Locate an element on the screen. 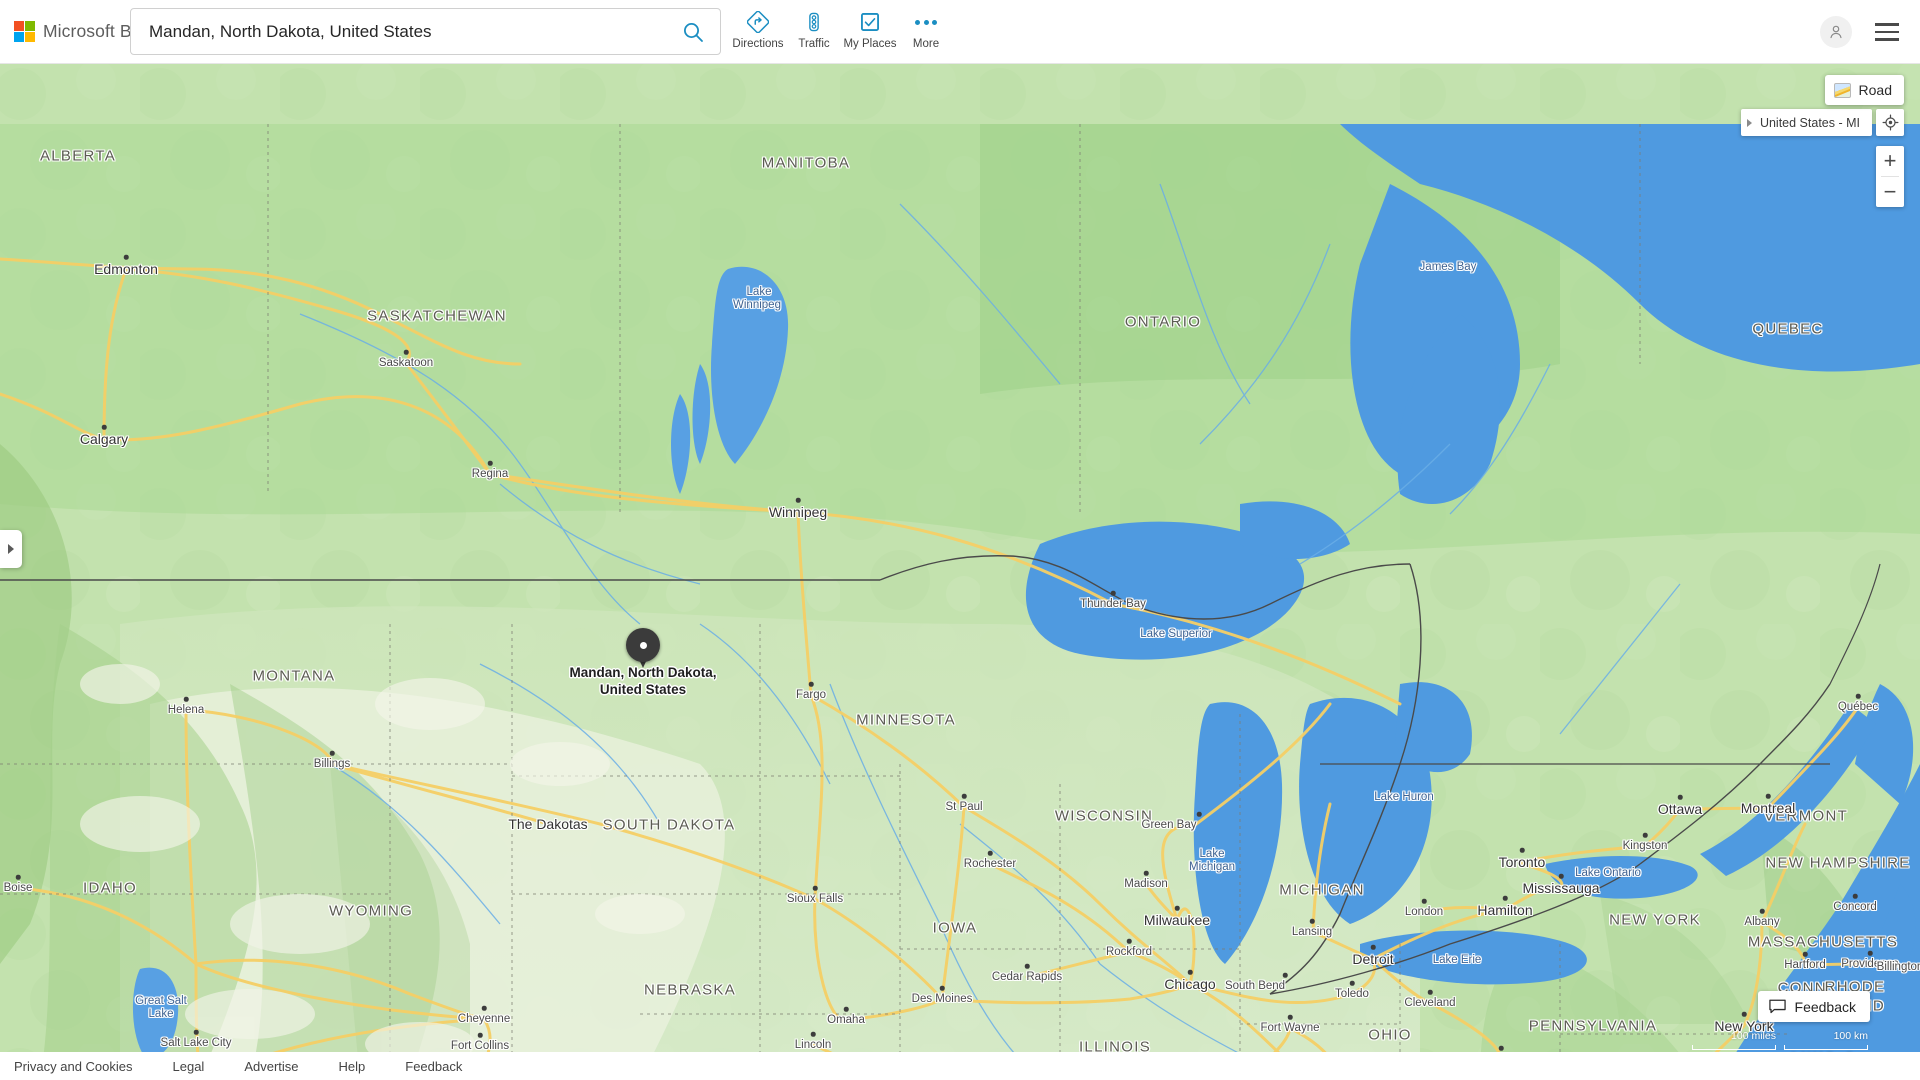 This screenshot has width=1920, height=1080. footer-link-feedback: Feedback is located at coordinates (433, 1066).